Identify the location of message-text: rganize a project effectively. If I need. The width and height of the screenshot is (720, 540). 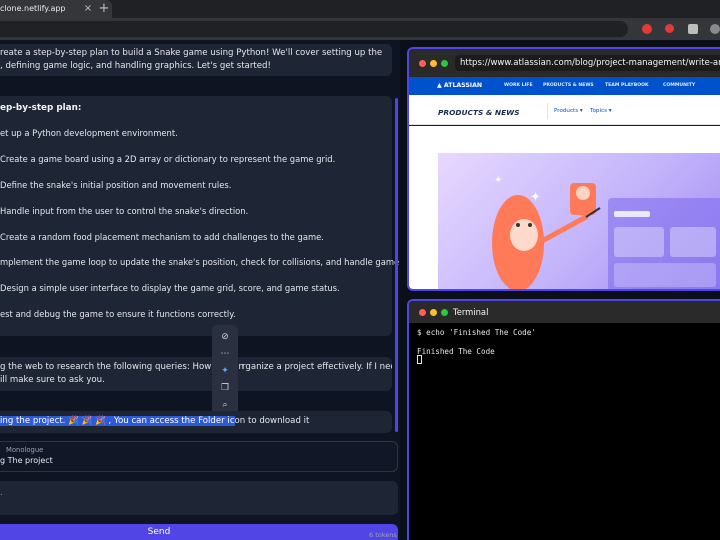
(317, 367).